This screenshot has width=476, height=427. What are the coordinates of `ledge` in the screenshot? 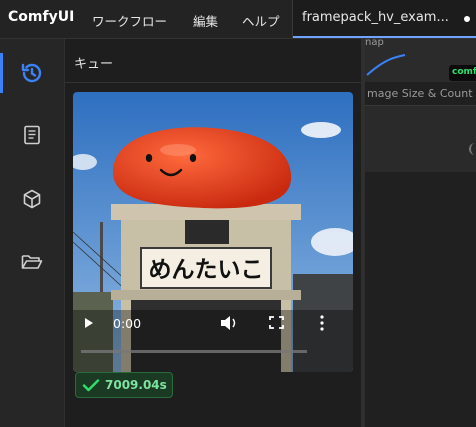 It's located at (206, 295).